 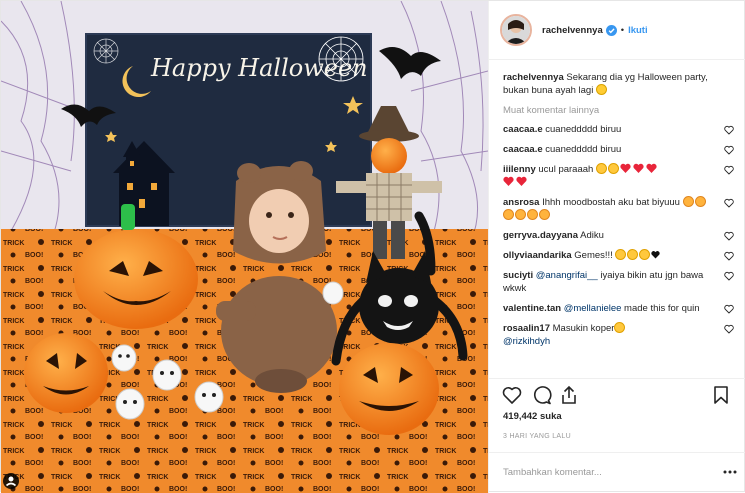 What do you see at coordinates (540, 235) in the screenshot?
I see `comment-username: gerryva.dayyana` at bounding box center [540, 235].